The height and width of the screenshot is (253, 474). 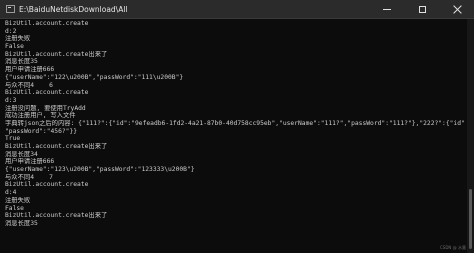 I want to click on console-line: "passWord":"456?"}}, so click(x=41, y=131).